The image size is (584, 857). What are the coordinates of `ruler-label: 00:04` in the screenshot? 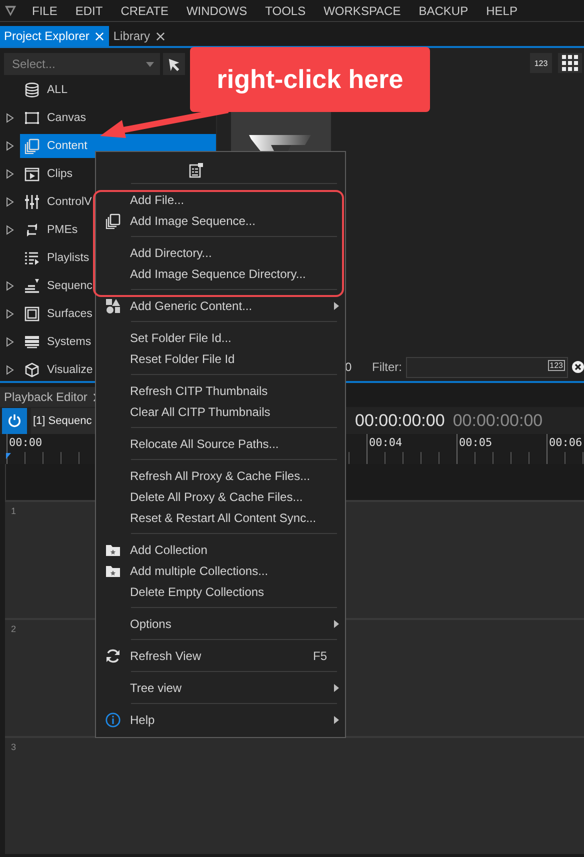 It's located at (385, 442).